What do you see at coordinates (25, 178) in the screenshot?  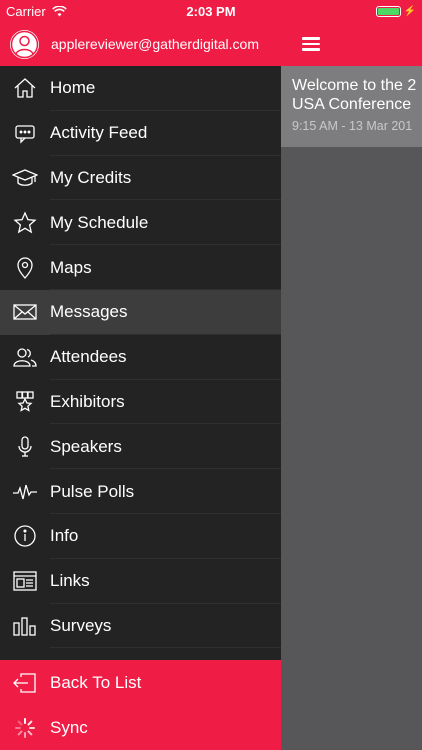 I see `graduation-cap-icon` at bounding box center [25, 178].